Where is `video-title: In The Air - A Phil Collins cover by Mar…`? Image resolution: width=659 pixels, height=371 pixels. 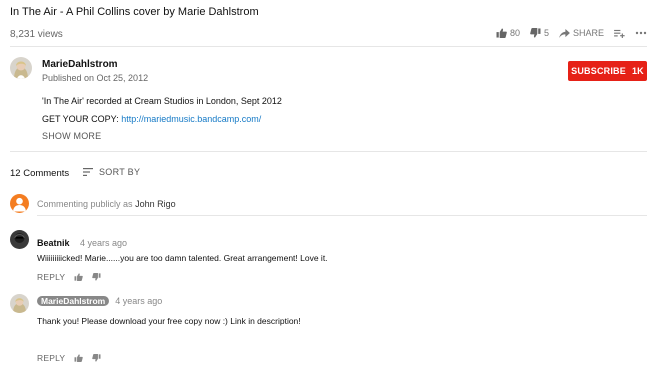 video-title: In The Air - A Phil Collins cover by Mar… is located at coordinates (134, 12).